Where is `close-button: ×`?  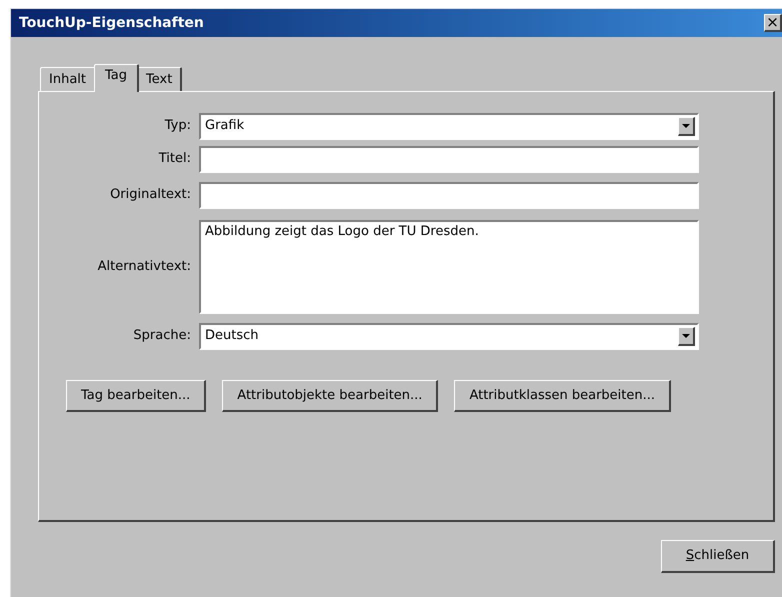 close-button: × is located at coordinates (773, 23).